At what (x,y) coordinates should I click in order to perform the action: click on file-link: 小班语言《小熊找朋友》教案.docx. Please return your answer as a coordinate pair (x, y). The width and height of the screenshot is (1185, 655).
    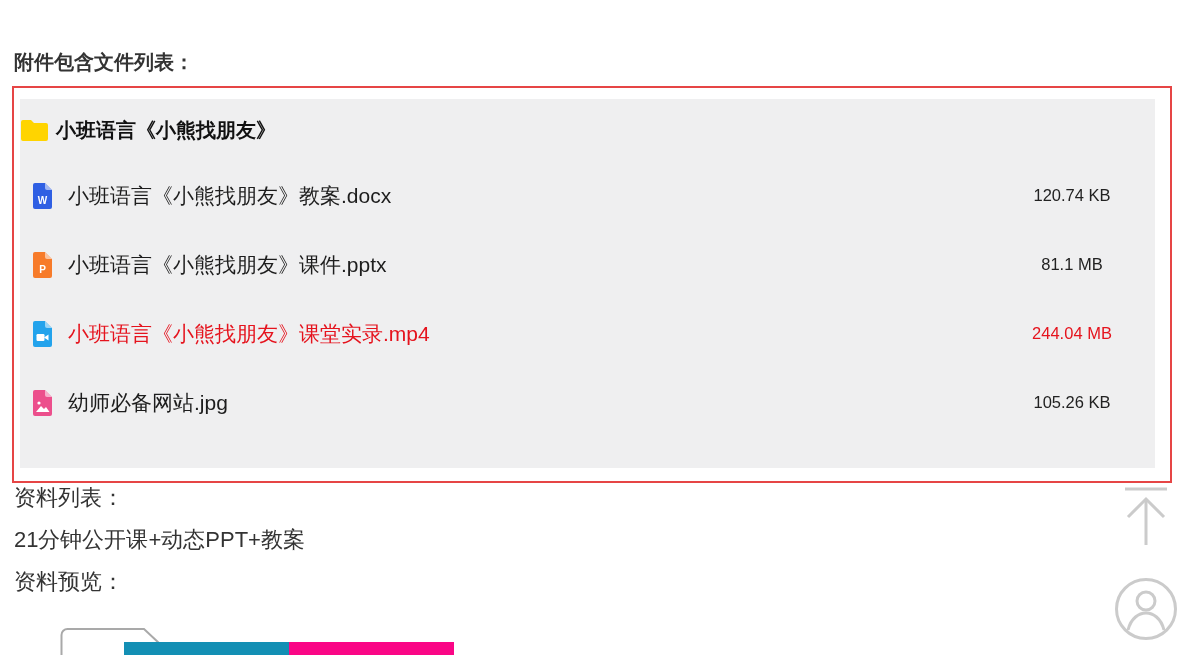
    Looking at the image, I should click on (230, 195).